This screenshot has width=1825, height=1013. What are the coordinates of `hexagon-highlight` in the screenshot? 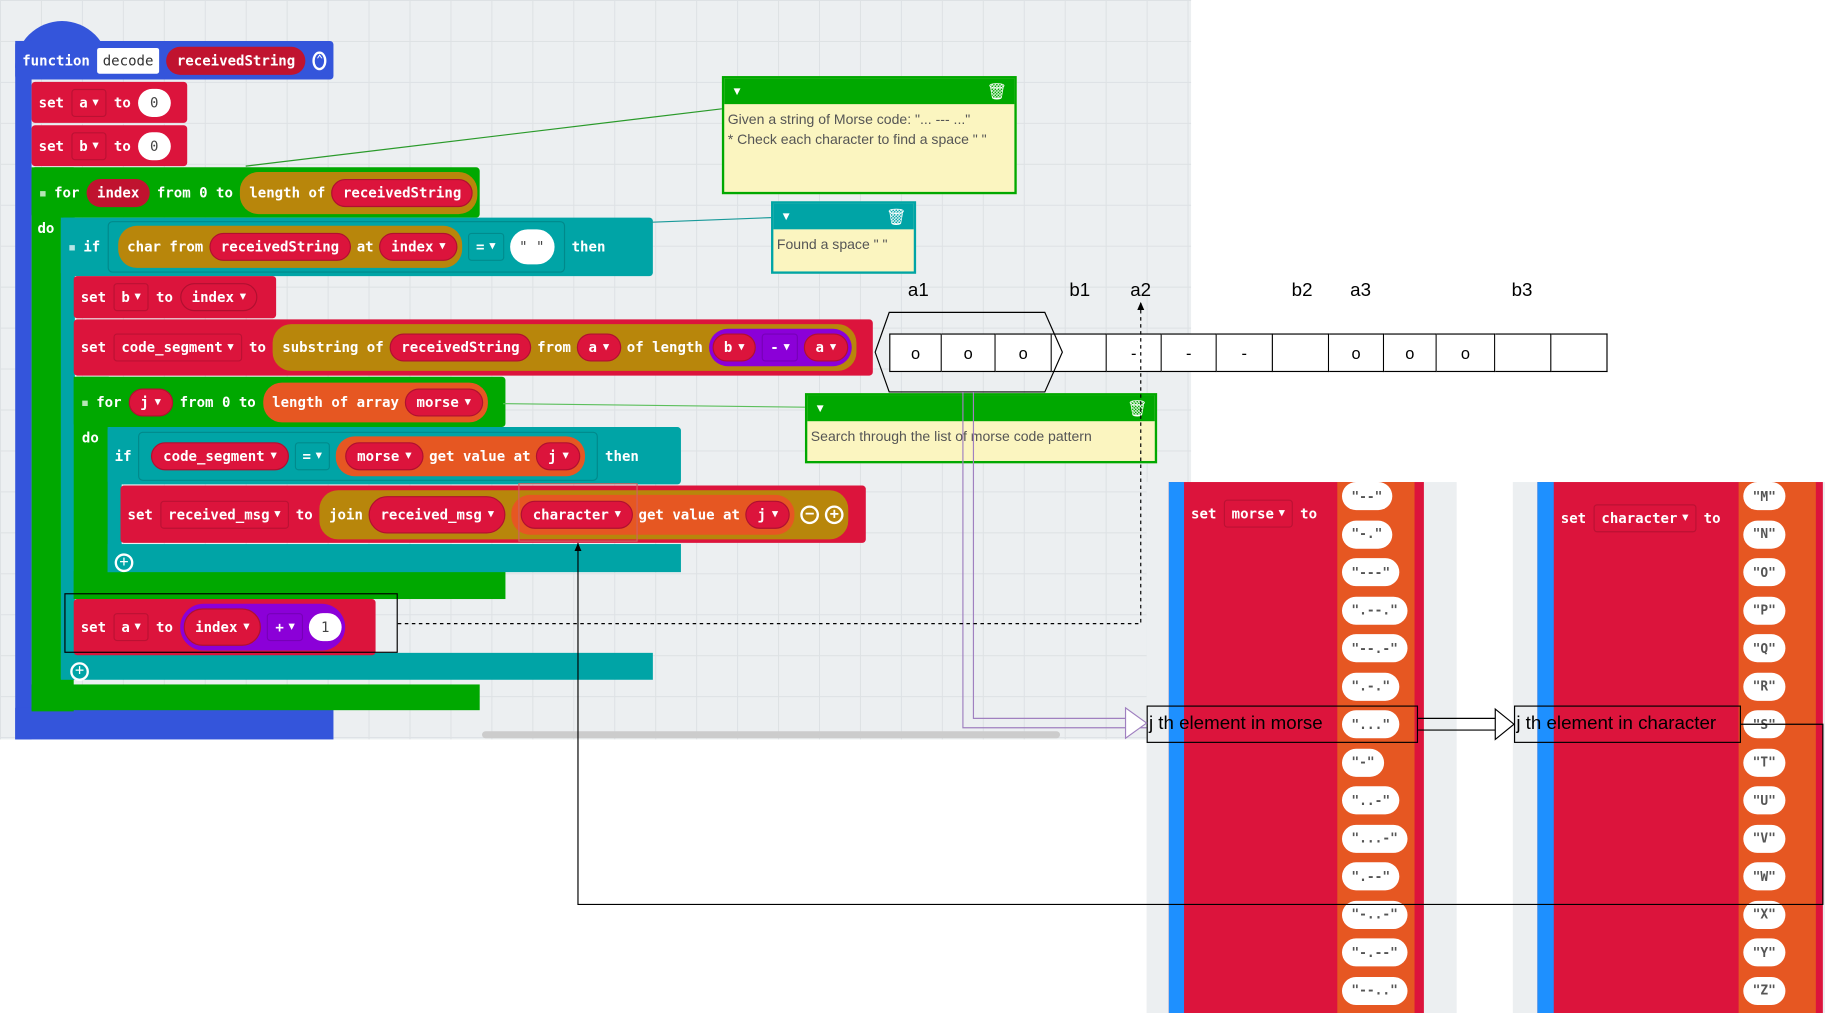 It's located at (968, 352).